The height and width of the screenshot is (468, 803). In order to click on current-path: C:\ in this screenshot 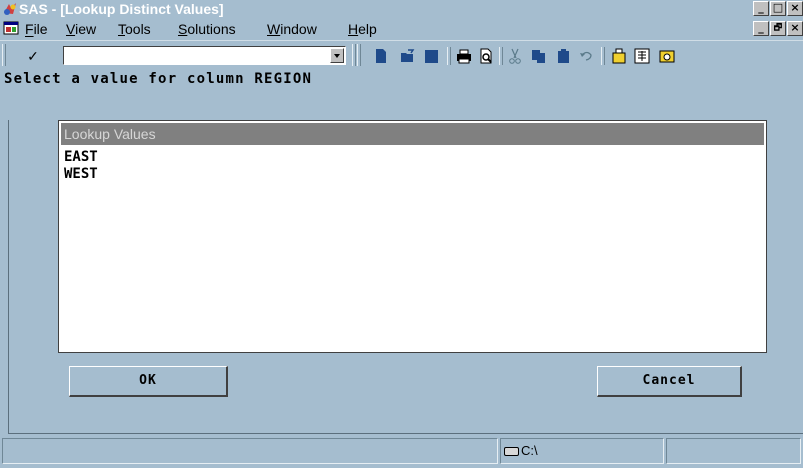, I will do `click(529, 450)`.